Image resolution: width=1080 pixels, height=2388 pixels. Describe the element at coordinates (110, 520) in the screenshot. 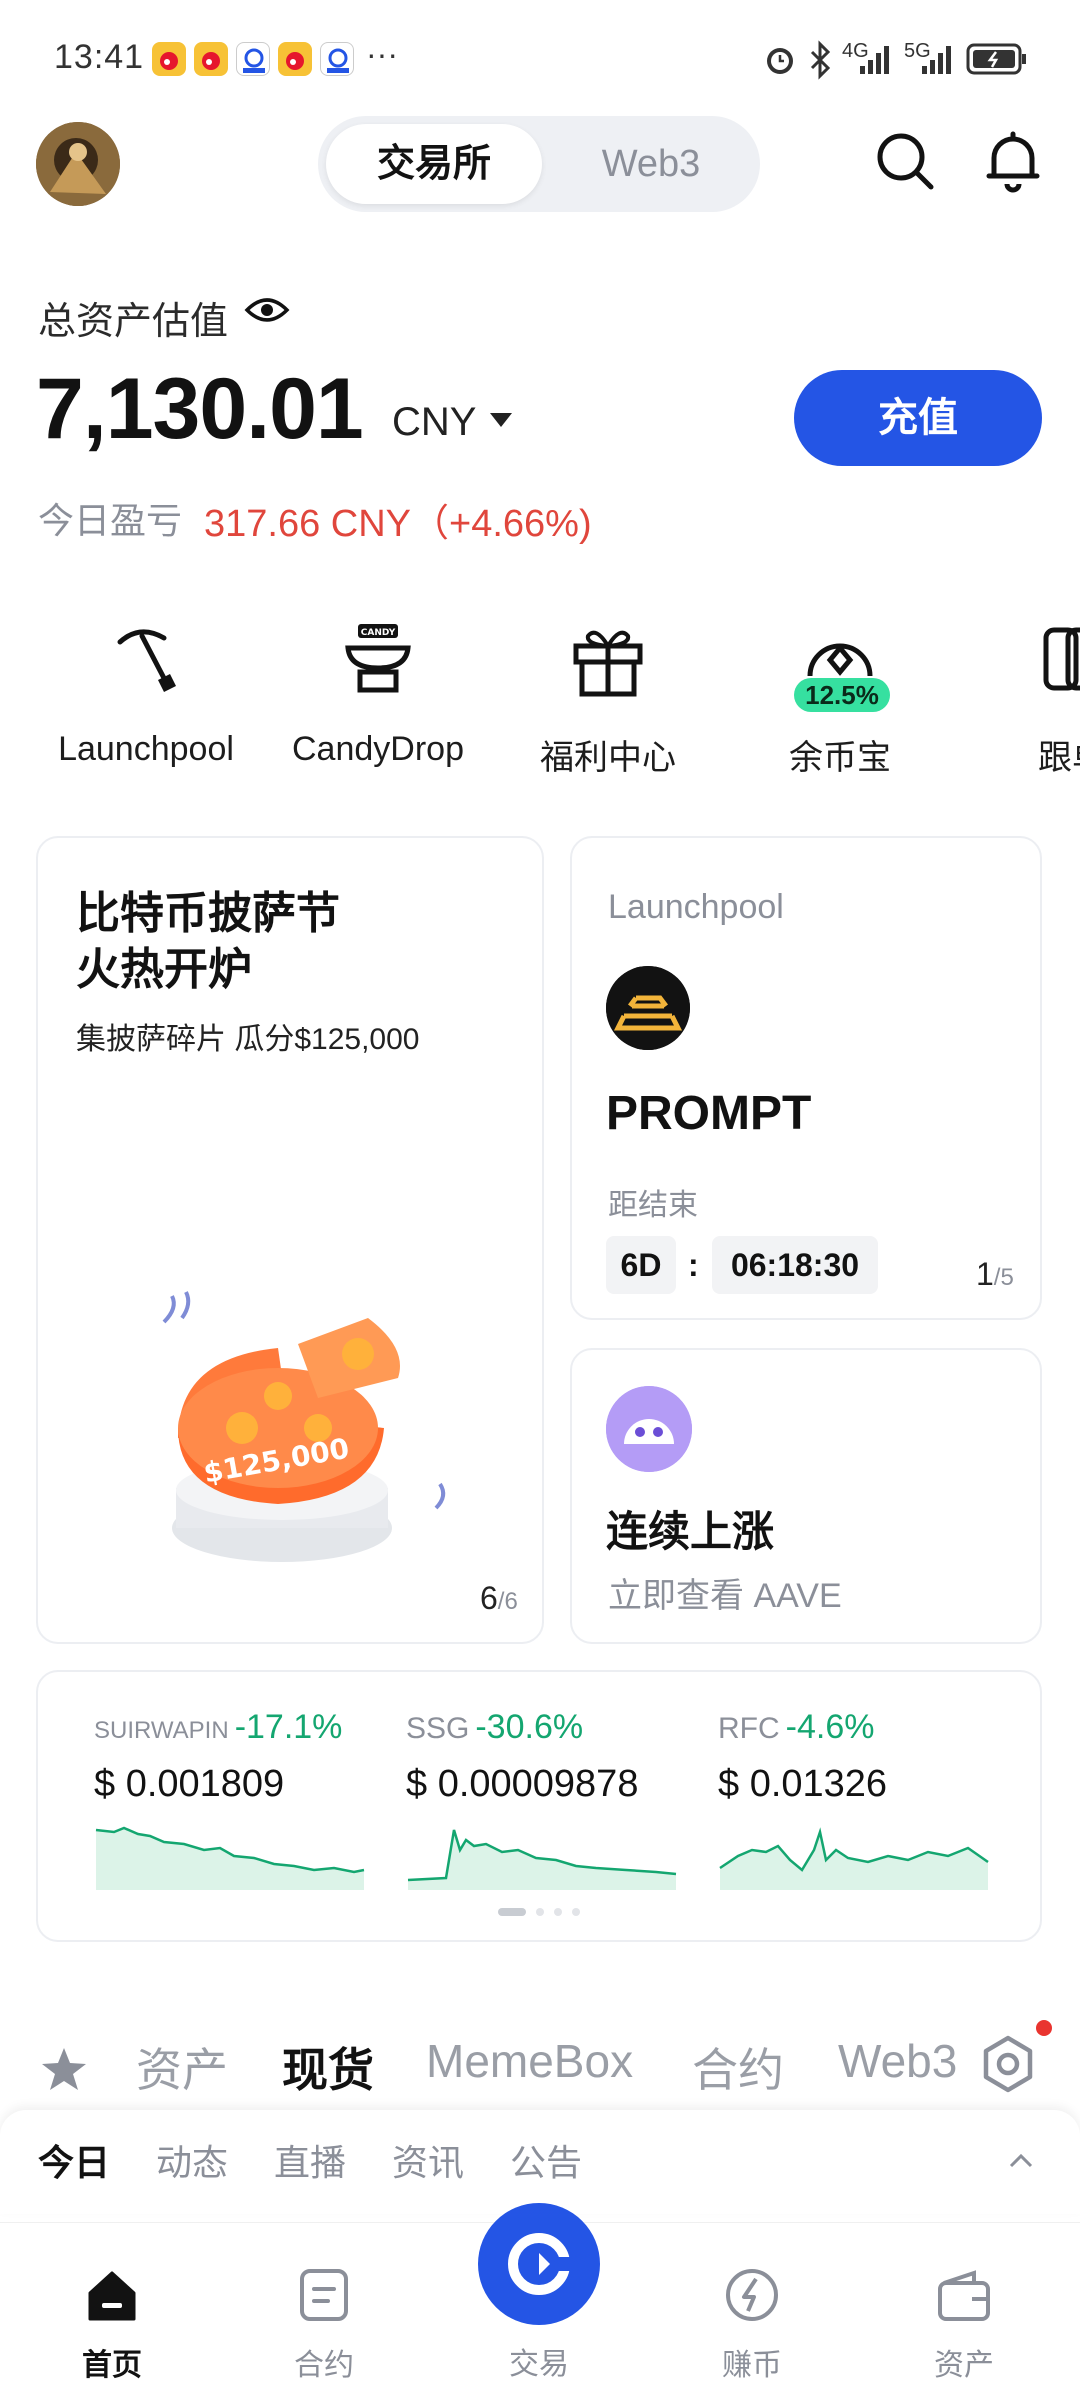

I see `pnl-label: 今日盈亏` at that location.